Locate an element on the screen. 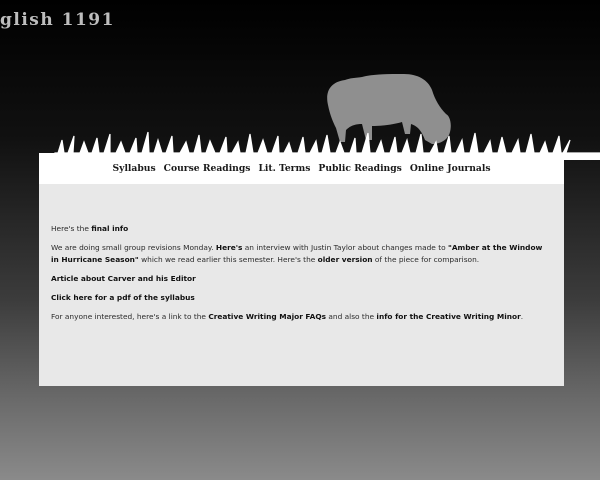 Image resolution: width=600 pixels, height=480 pixels. text: Here's the is located at coordinates (71, 228).